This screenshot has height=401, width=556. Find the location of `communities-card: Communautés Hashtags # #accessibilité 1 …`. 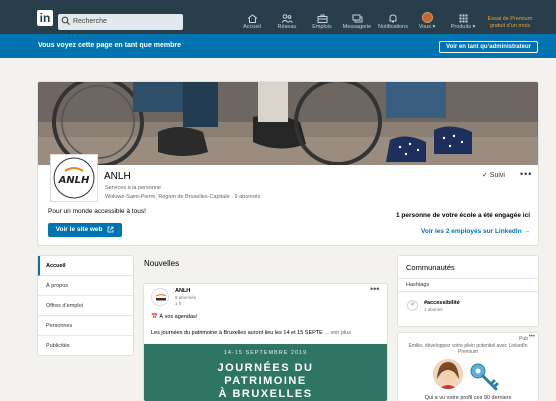

communities-card: Communautés Hashtags # #accessibilité 1 … is located at coordinates (468, 291).